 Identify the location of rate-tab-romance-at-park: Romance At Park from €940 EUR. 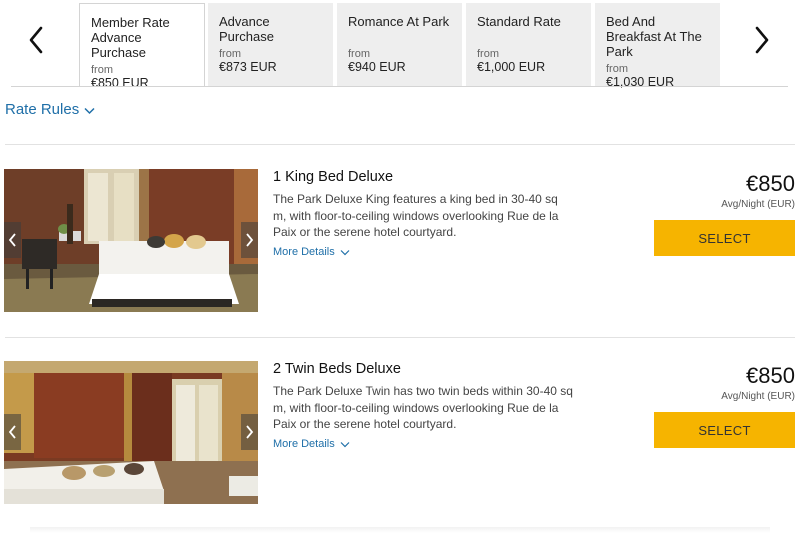
(399, 44).